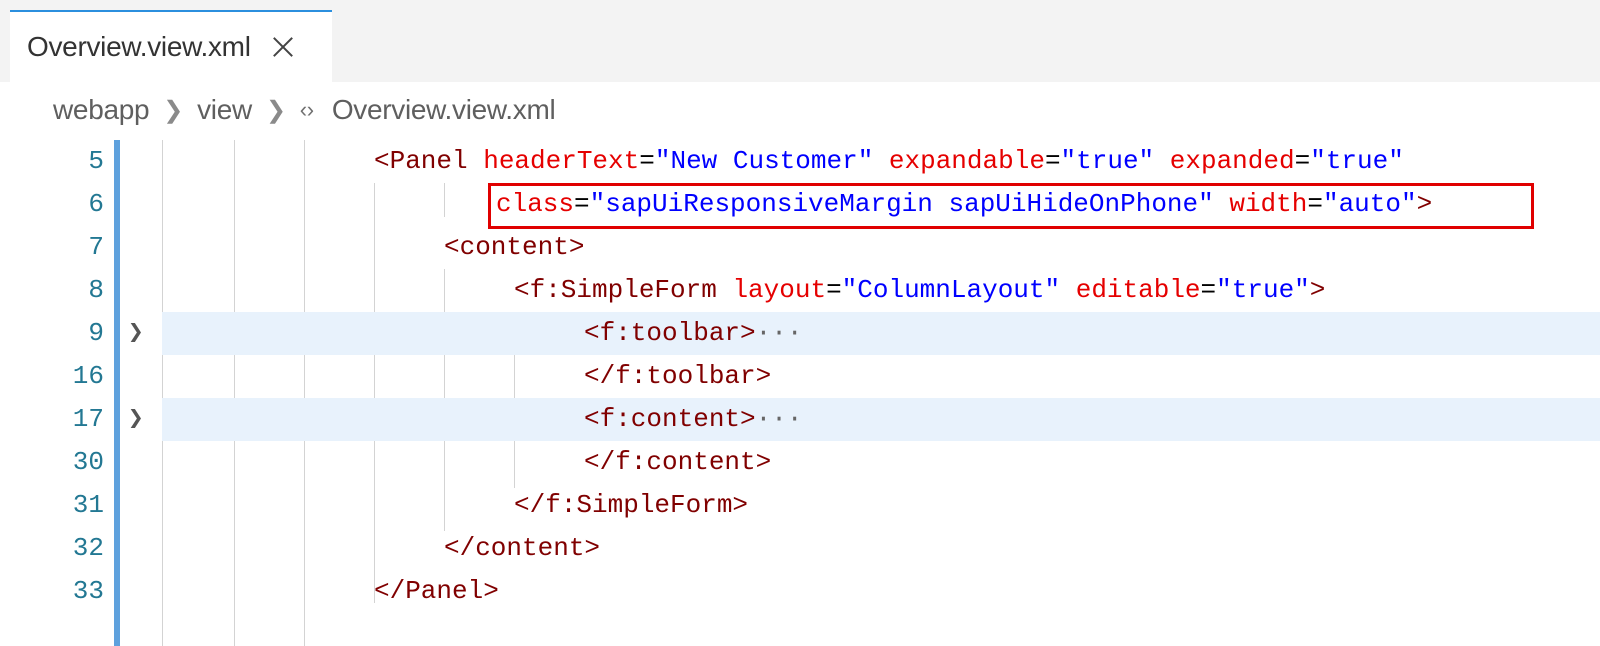 Image resolution: width=1600 pixels, height=646 pixels. Describe the element at coordinates (96, 333) in the screenshot. I see `line-number: 9` at that location.